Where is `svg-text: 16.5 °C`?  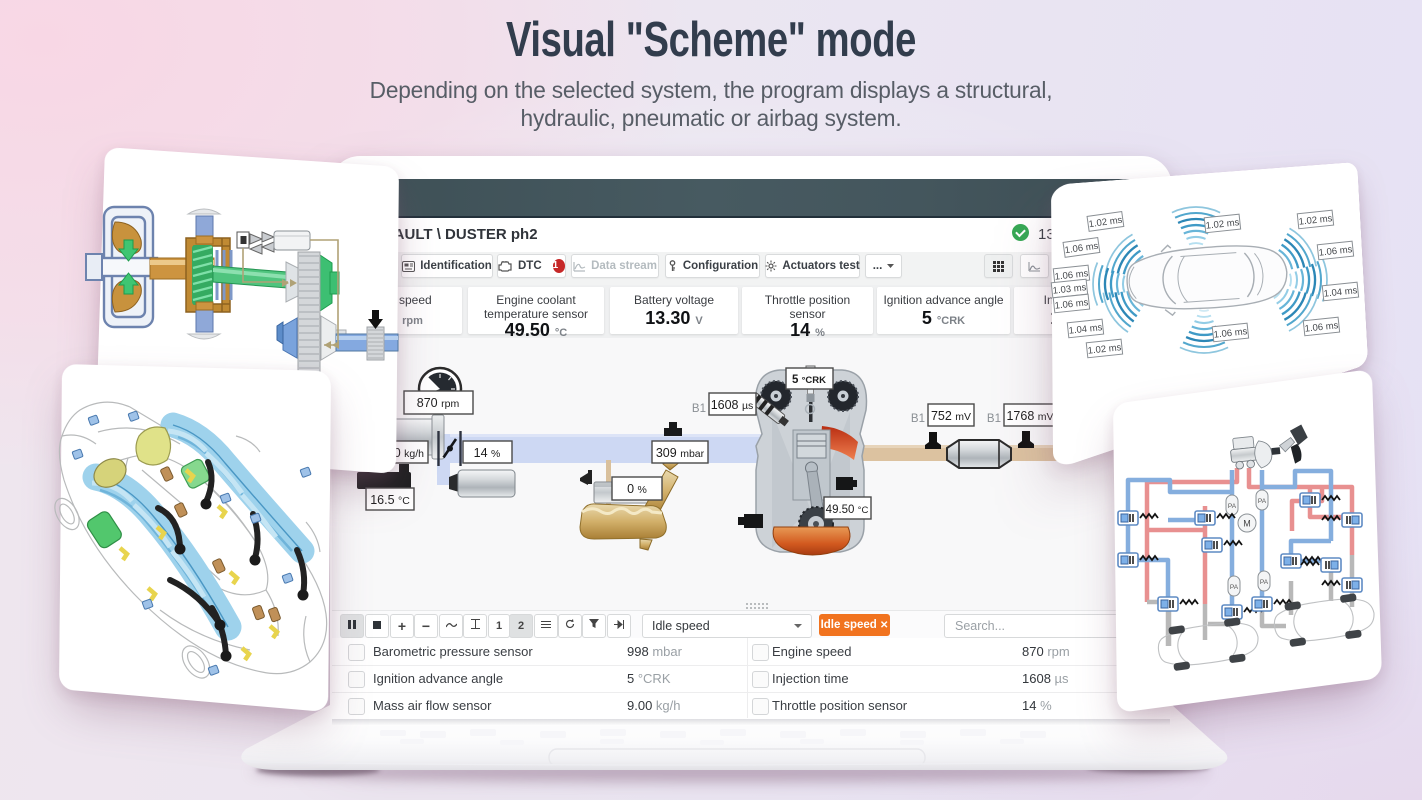 svg-text: 16.5 °C is located at coordinates (390, 500).